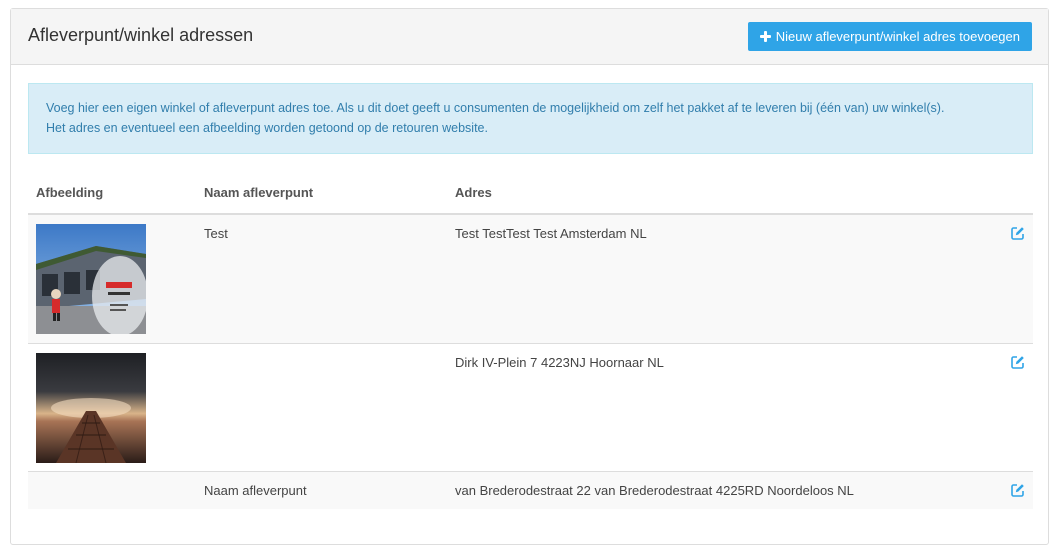  I want to click on column-header-address: Adres, so click(473, 192).